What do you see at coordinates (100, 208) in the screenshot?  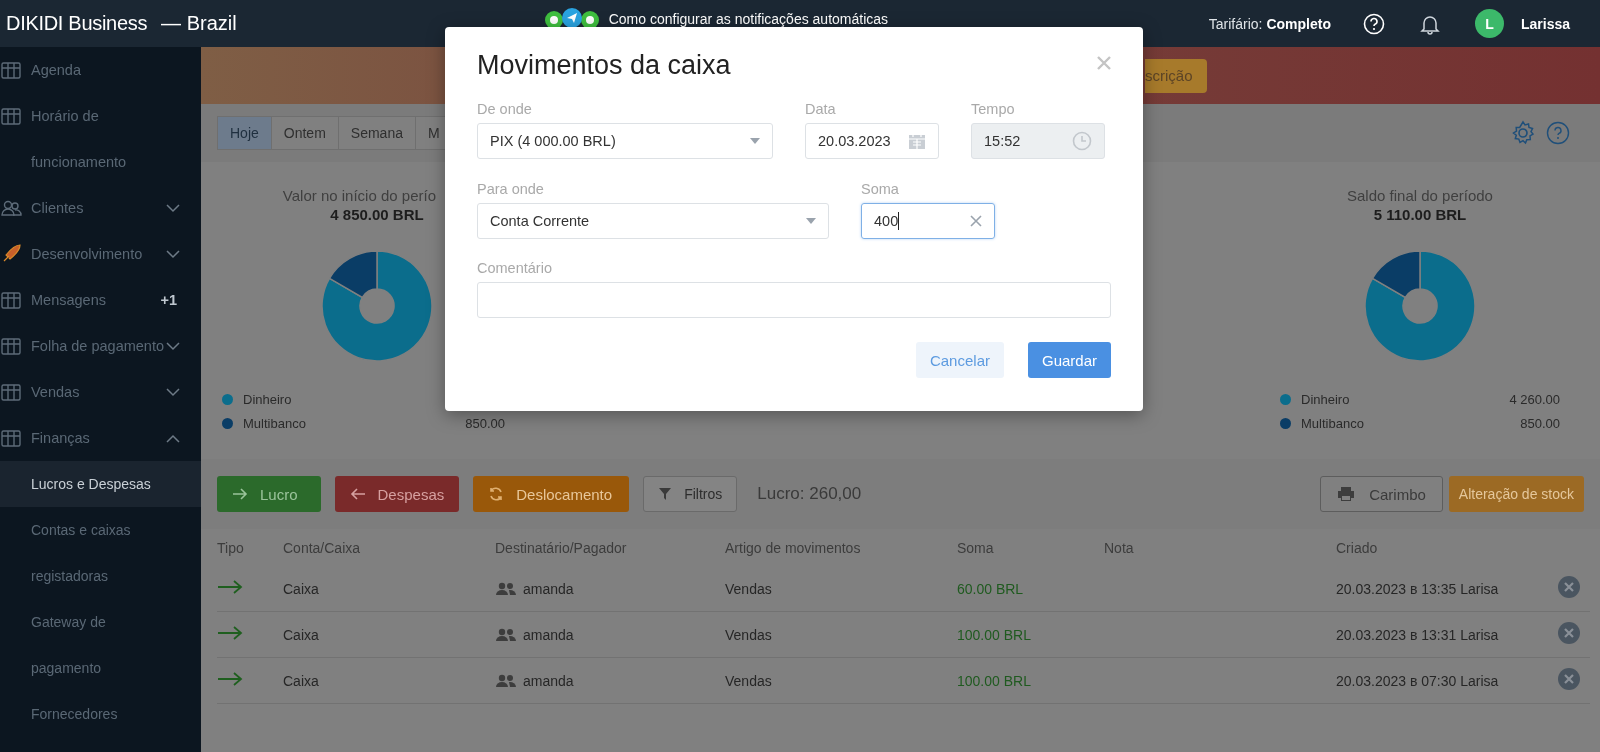 I see `sidebar-item: Clientes` at bounding box center [100, 208].